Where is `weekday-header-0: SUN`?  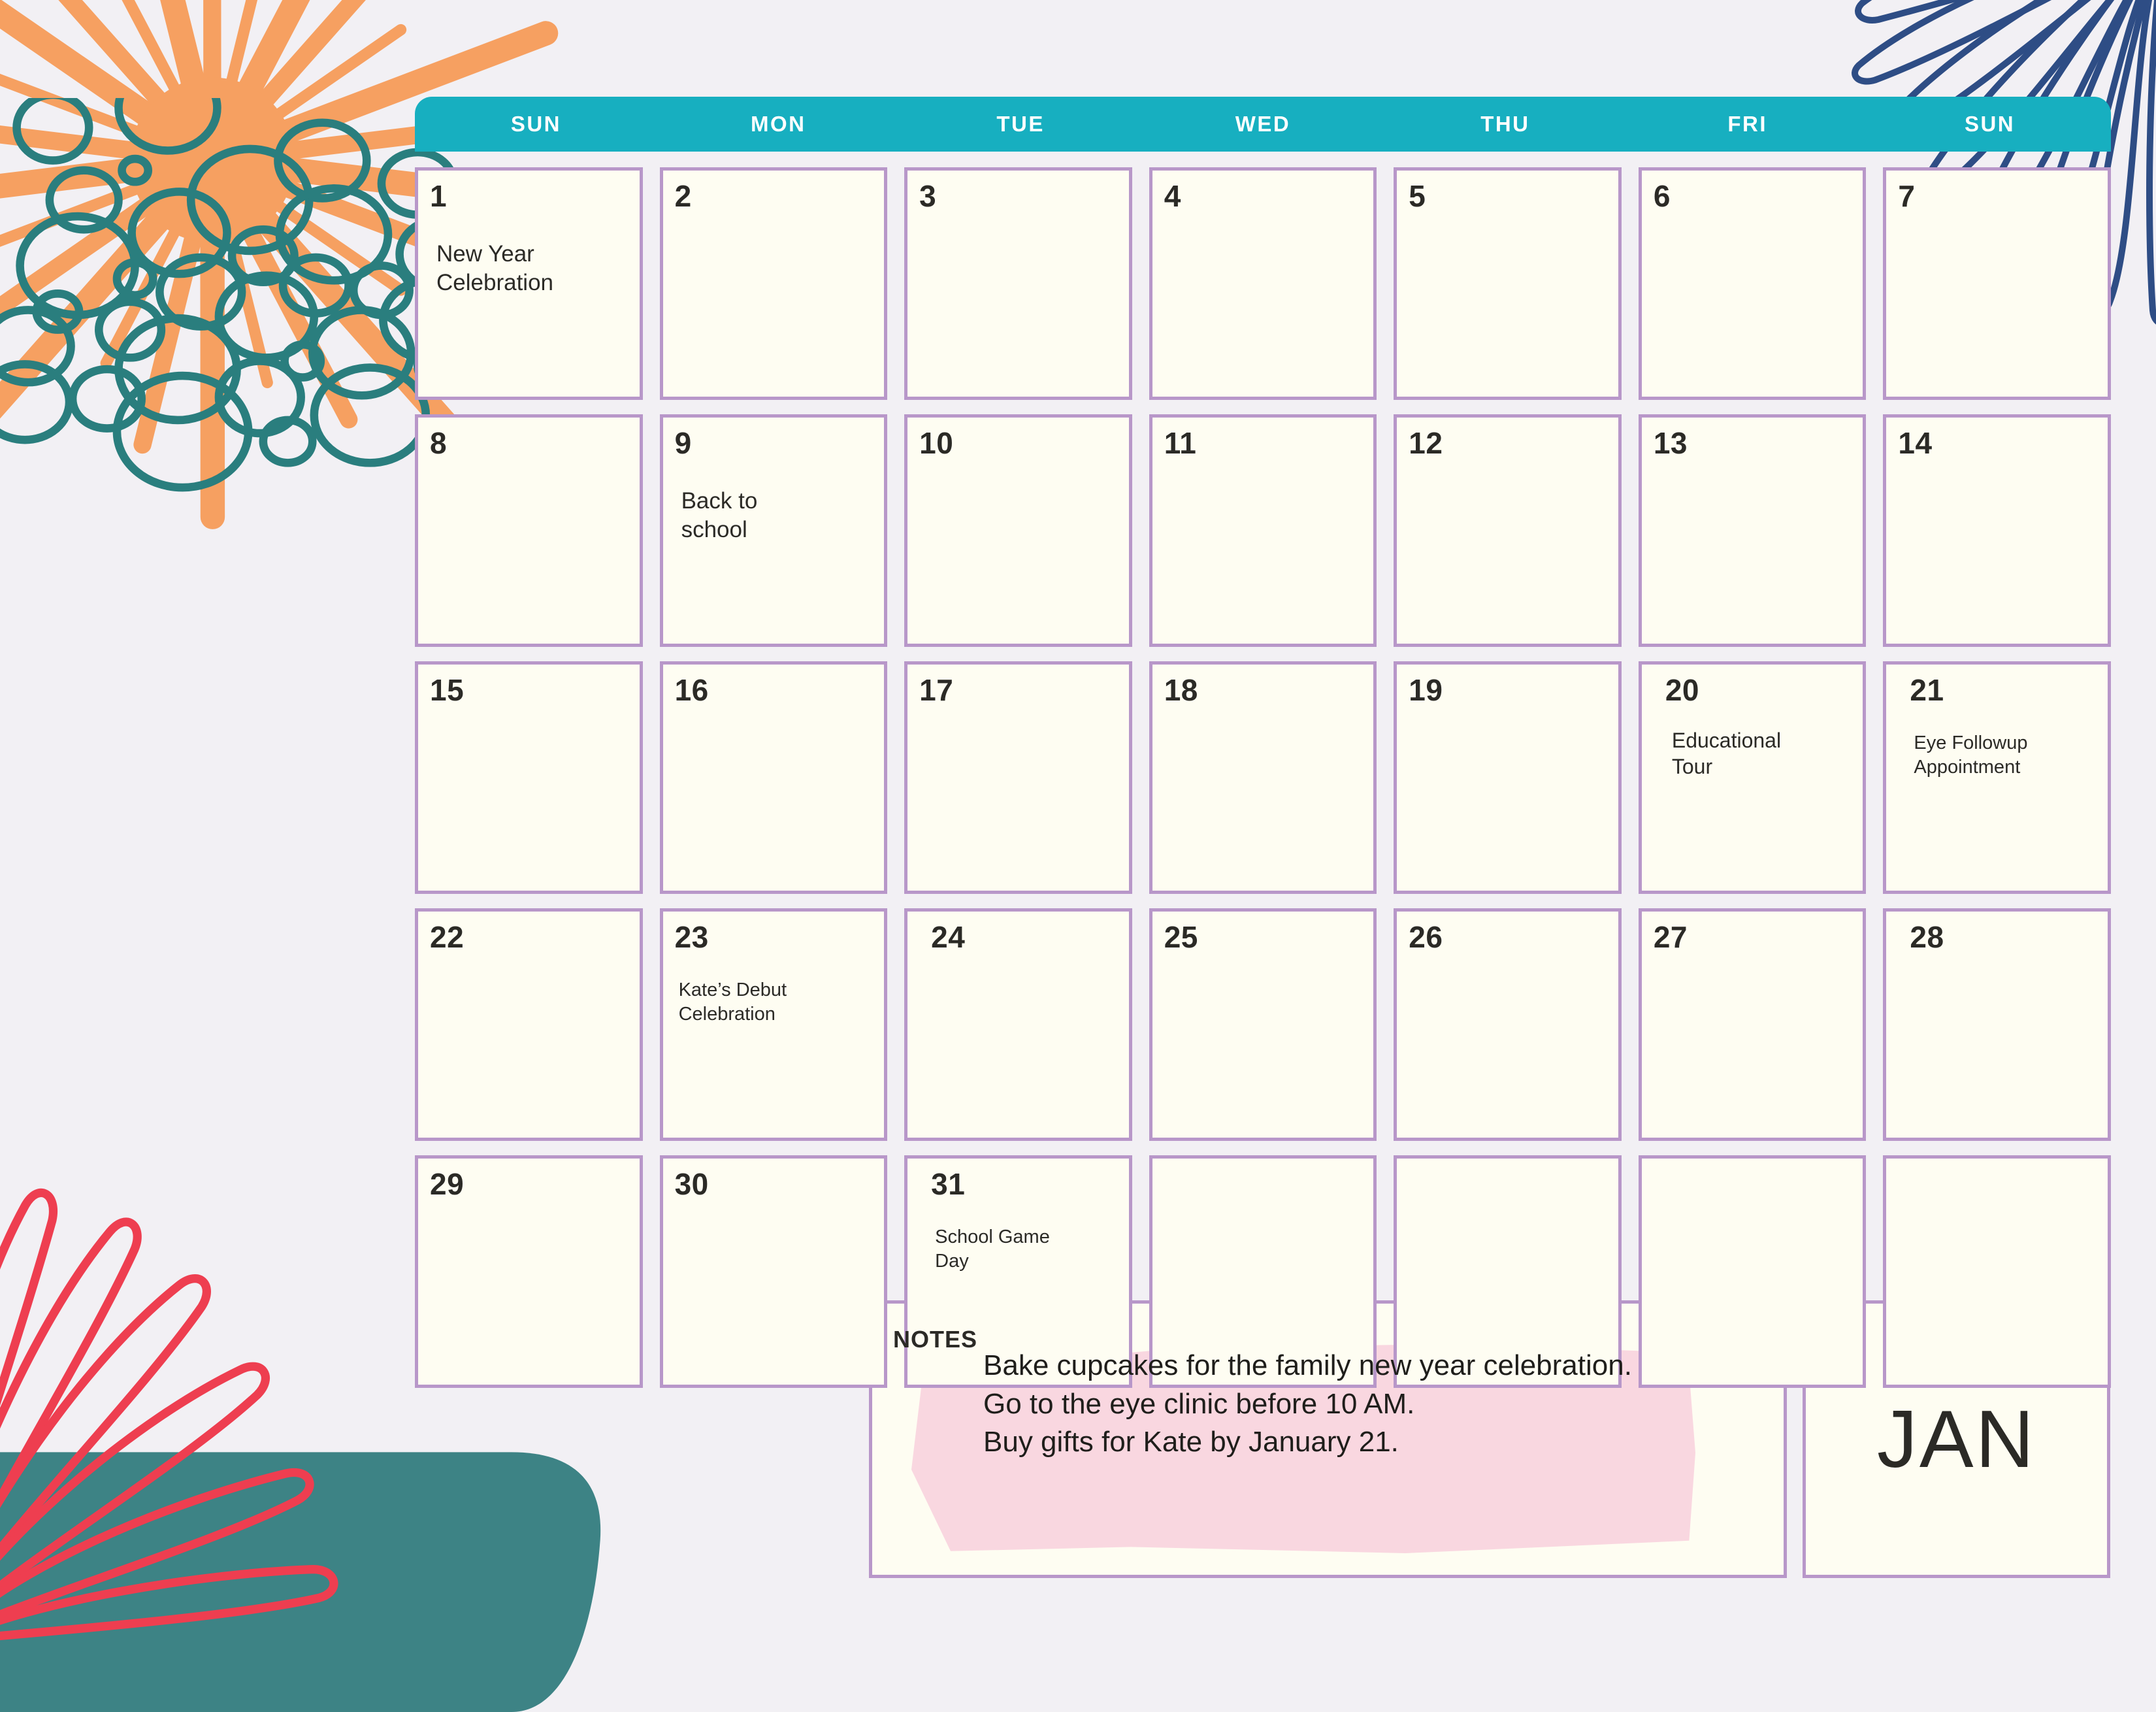
weekday-header-0: SUN is located at coordinates (536, 124).